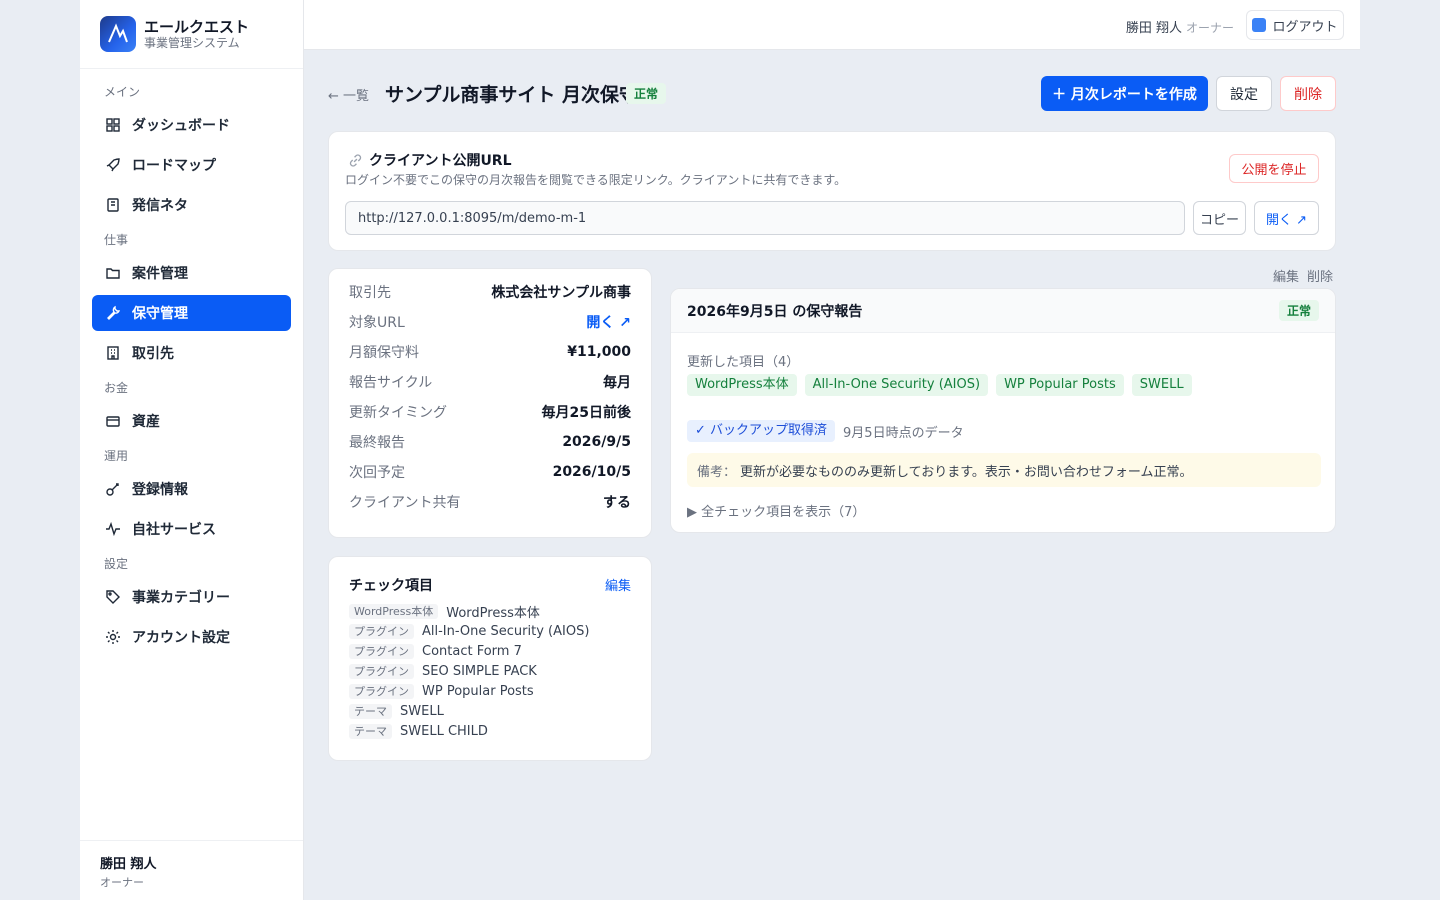 The image size is (1440, 900). Describe the element at coordinates (765, 218) in the screenshot. I see `public-url-input` at that location.